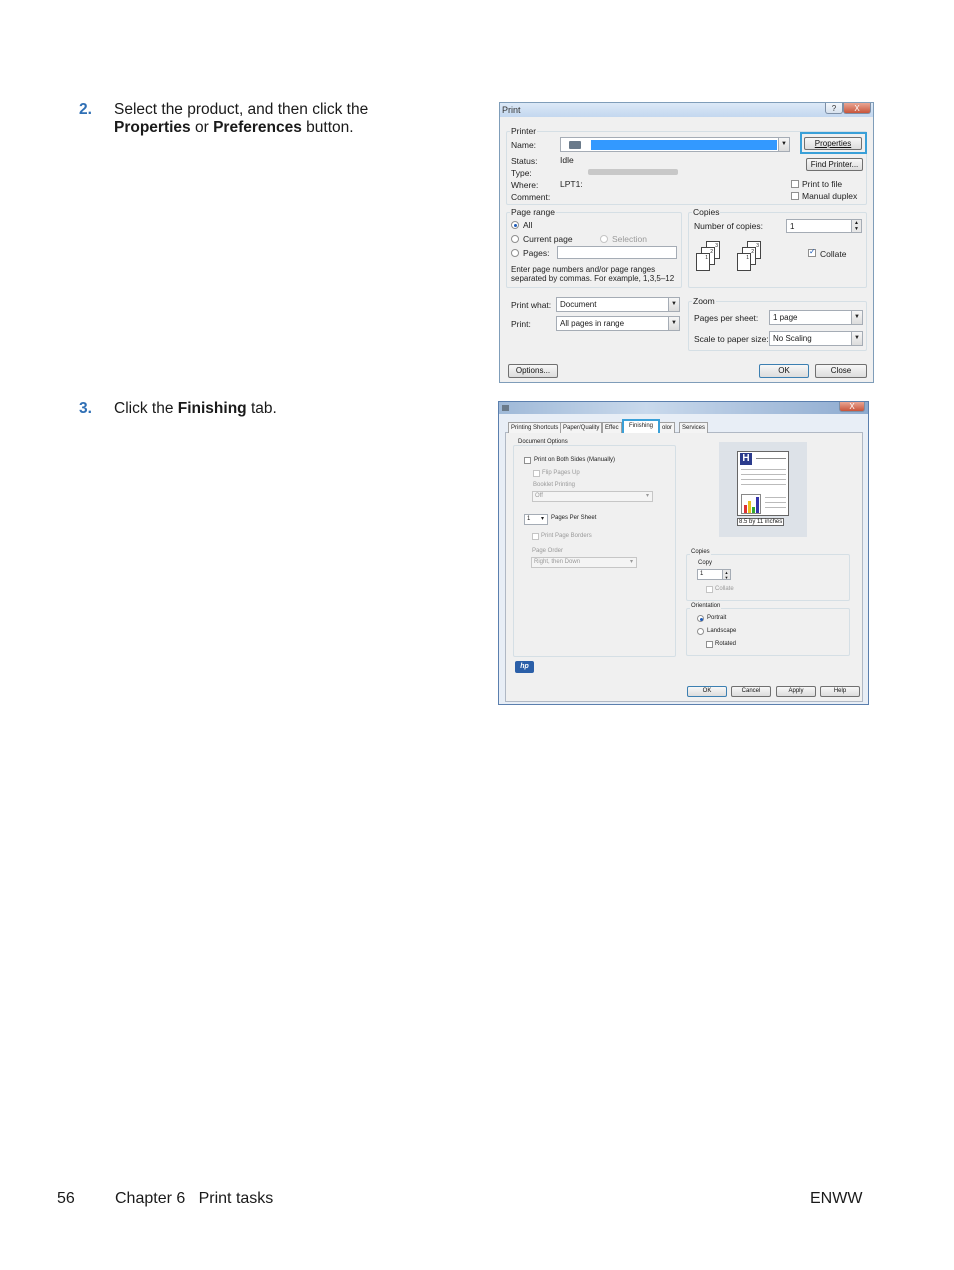  What do you see at coordinates (524, 667) in the screenshot?
I see `hp-logo: hp` at bounding box center [524, 667].